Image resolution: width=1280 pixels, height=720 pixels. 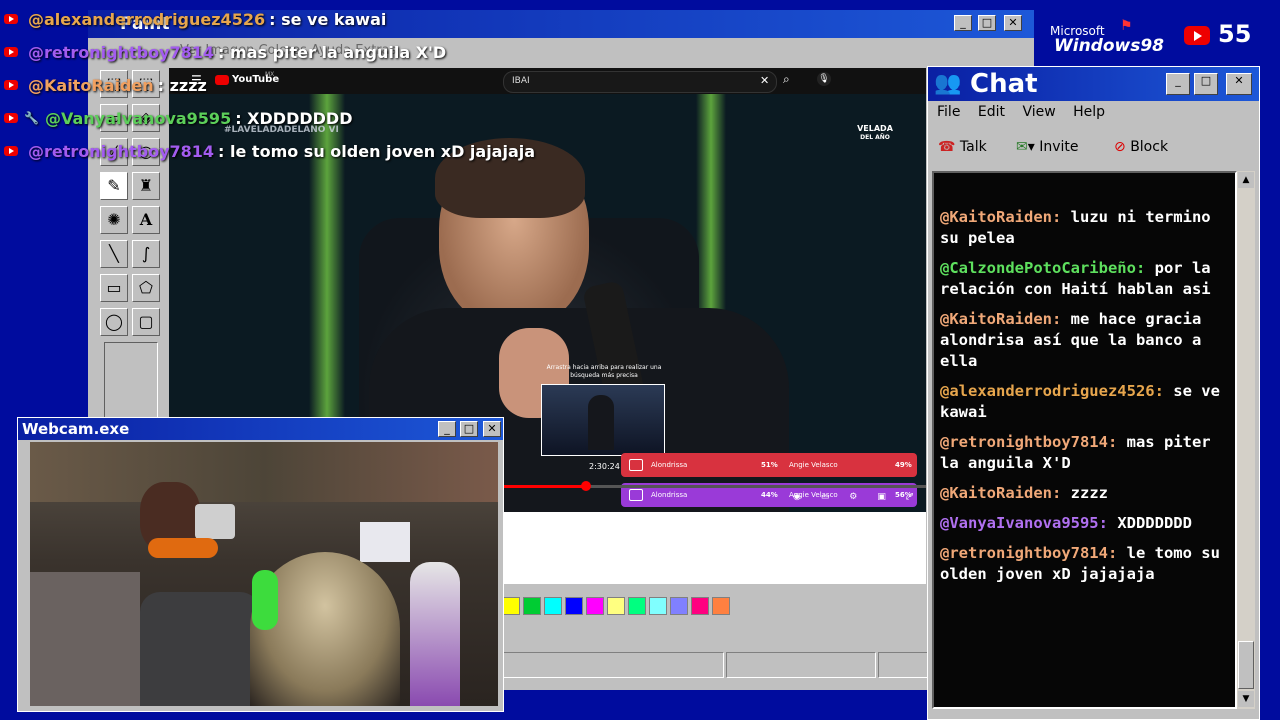 What do you see at coordinates (114, 254) in the screenshot?
I see `line-icon: ╲` at bounding box center [114, 254].